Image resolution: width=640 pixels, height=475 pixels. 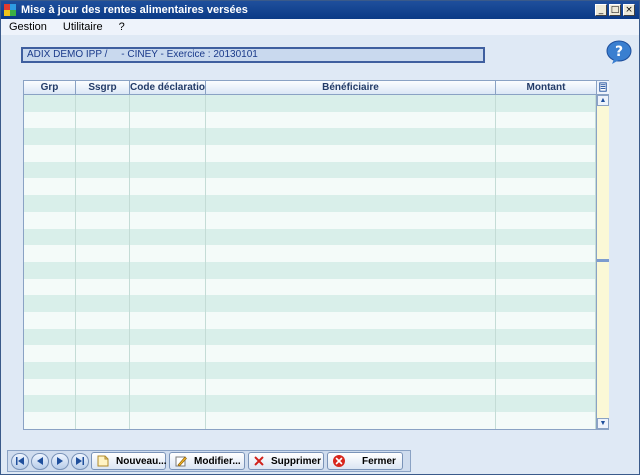 I want to click on supprimer-button: Supprimer, so click(x=286, y=461).